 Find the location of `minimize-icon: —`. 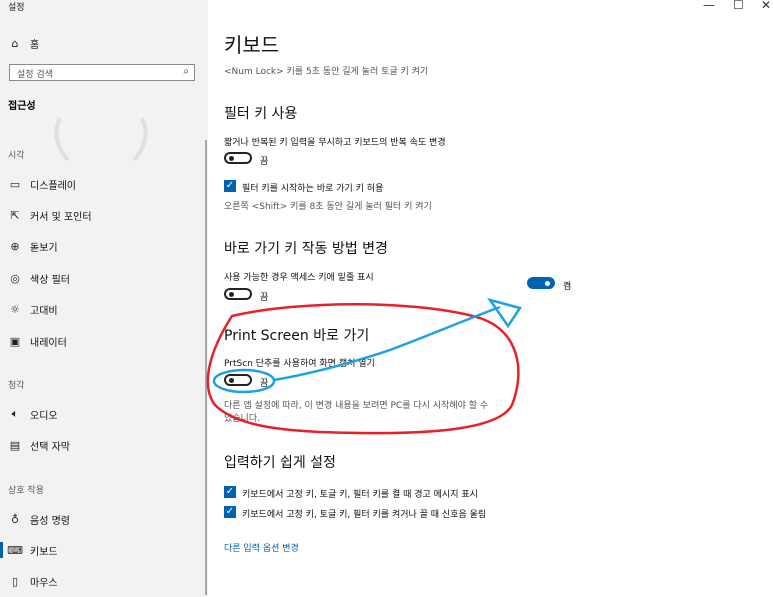

minimize-icon: — is located at coordinates (709, 6).